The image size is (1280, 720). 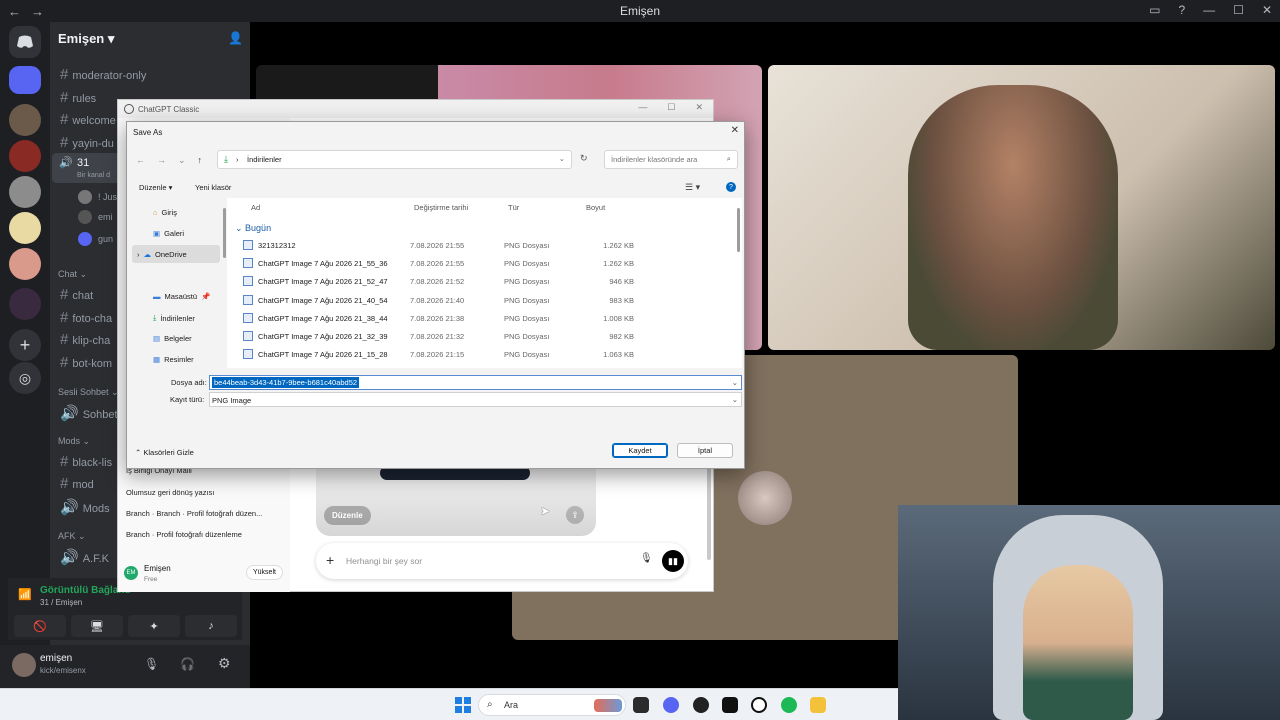 I want to click on channel-moderator-only: # moderator-only, so click(x=103, y=74).